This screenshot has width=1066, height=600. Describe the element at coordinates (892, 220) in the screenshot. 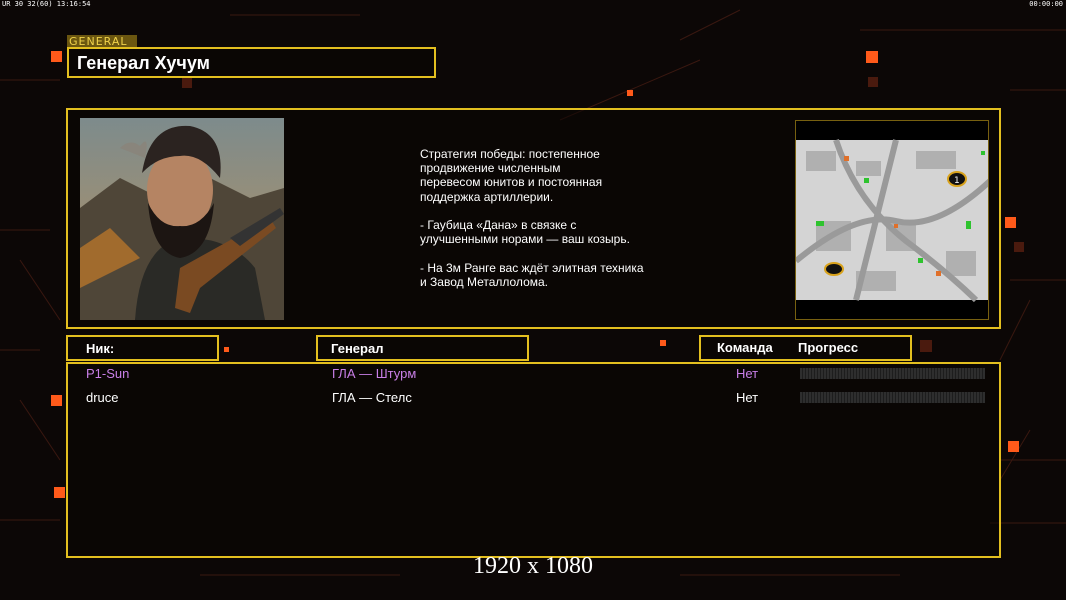

I see `minimap: 1` at that location.